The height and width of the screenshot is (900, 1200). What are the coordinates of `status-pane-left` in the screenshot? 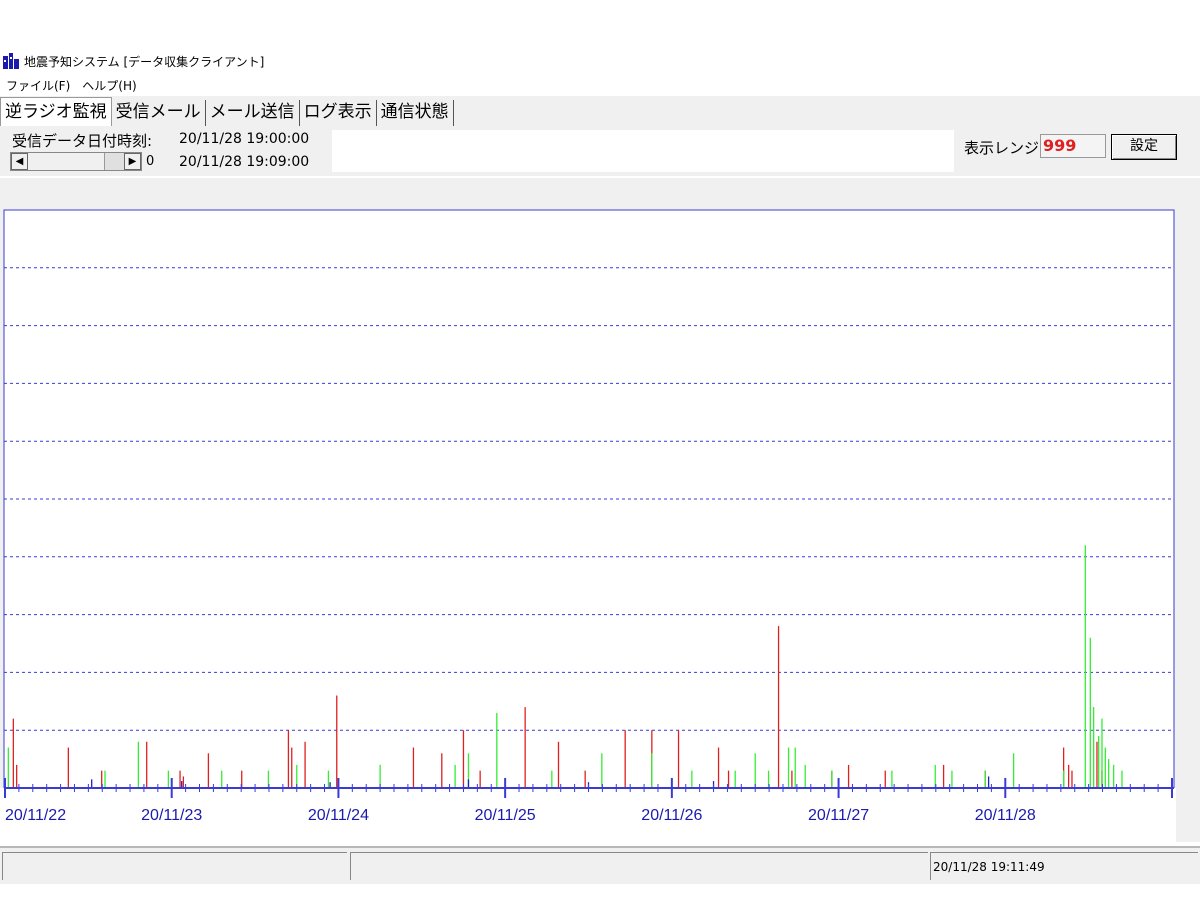 It's located at (174, 866).